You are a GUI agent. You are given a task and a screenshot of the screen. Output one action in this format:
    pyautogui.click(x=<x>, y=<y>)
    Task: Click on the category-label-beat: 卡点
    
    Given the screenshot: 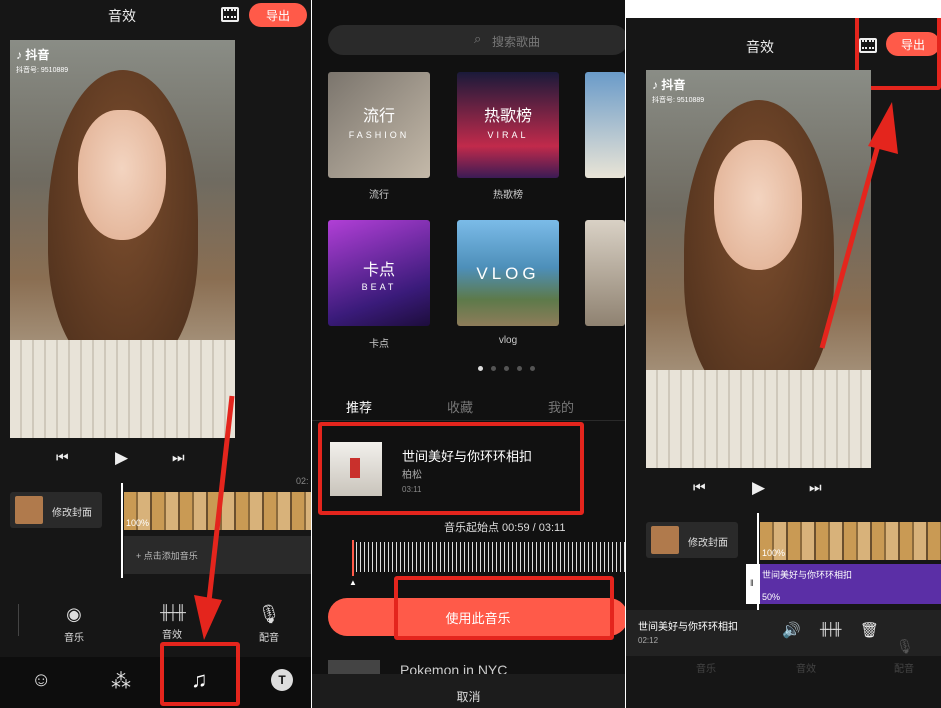 What is the action you would take?
    pyautogui.click(x=379, y=344)
    